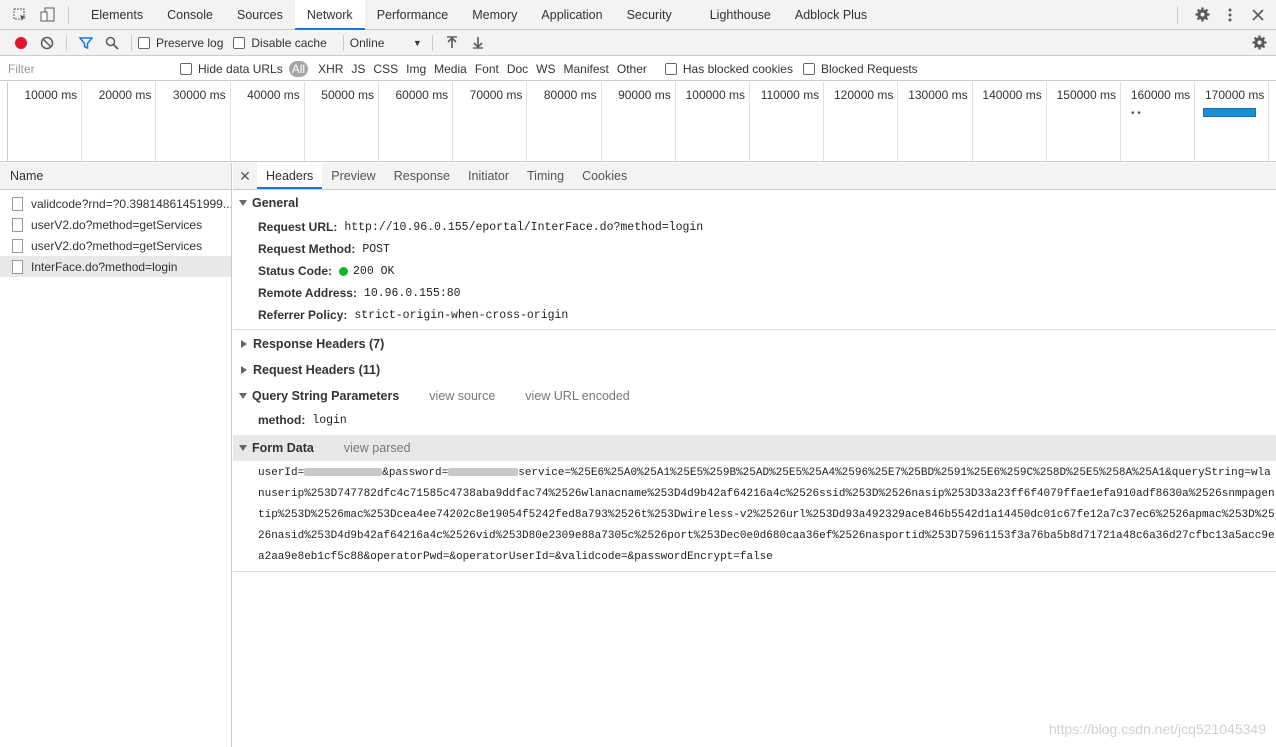 This screenshot has height=747, width=1276. I want to click on tab-application: Application, so click(571, 15).